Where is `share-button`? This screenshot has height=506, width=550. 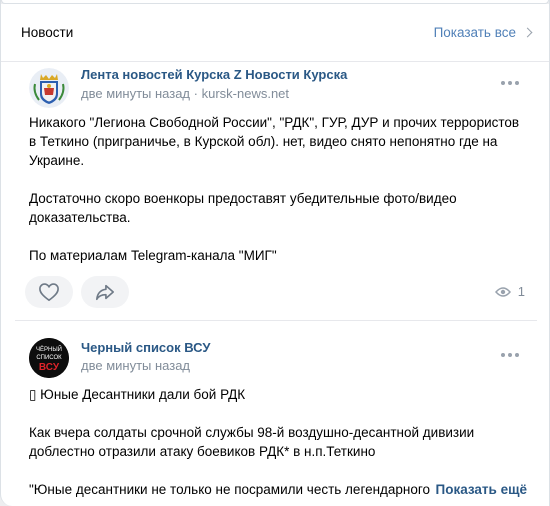 share-button is located at coordinates (105, 292).